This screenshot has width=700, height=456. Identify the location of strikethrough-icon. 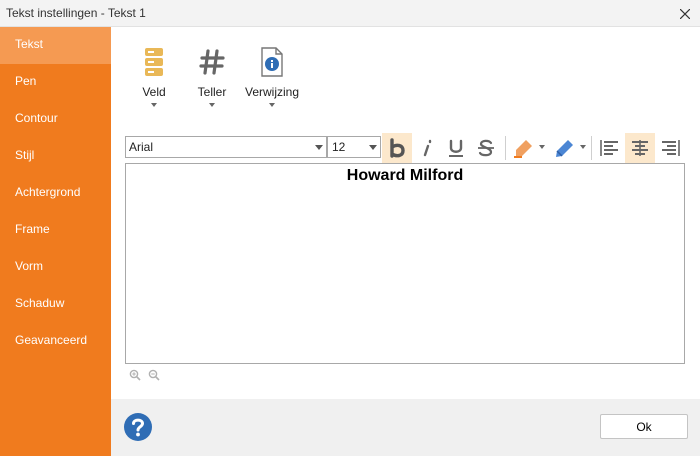
(486, 148).